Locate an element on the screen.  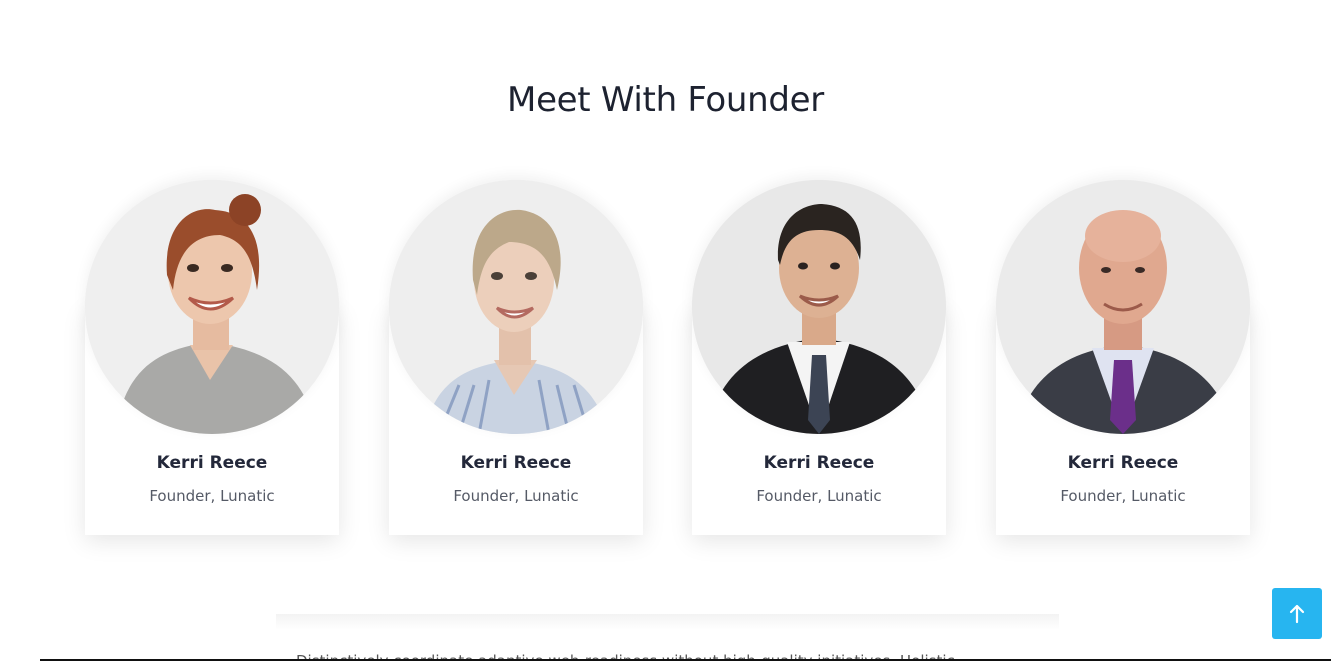
woman-blonde-portrait-icon is located at coordinates (516, 307).